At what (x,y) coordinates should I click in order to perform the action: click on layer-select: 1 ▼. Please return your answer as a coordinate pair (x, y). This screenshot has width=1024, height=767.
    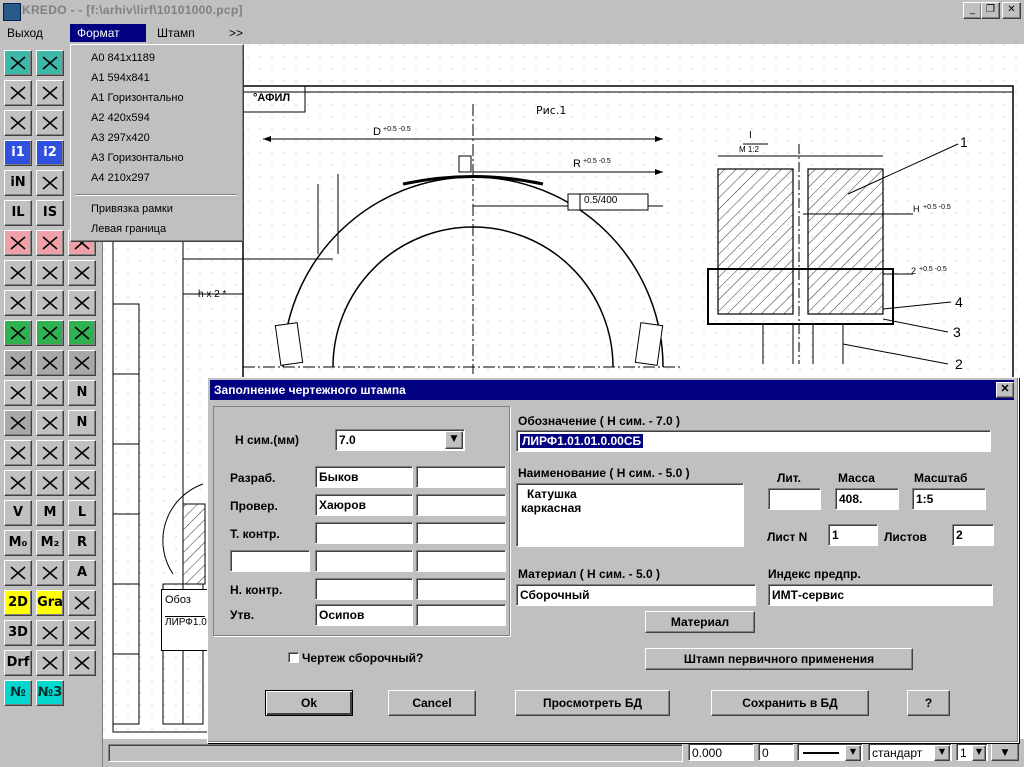
    Looking at the image, I should click on (972, 752).